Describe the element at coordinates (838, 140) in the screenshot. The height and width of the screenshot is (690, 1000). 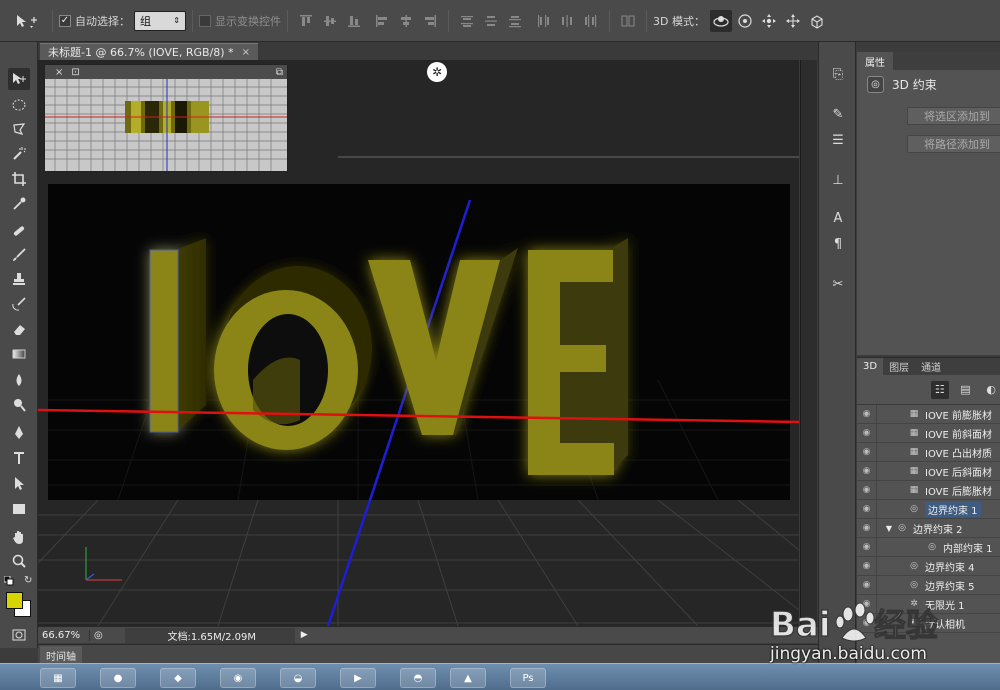
I see `adjustments-panel-icon: ☰` at that location.